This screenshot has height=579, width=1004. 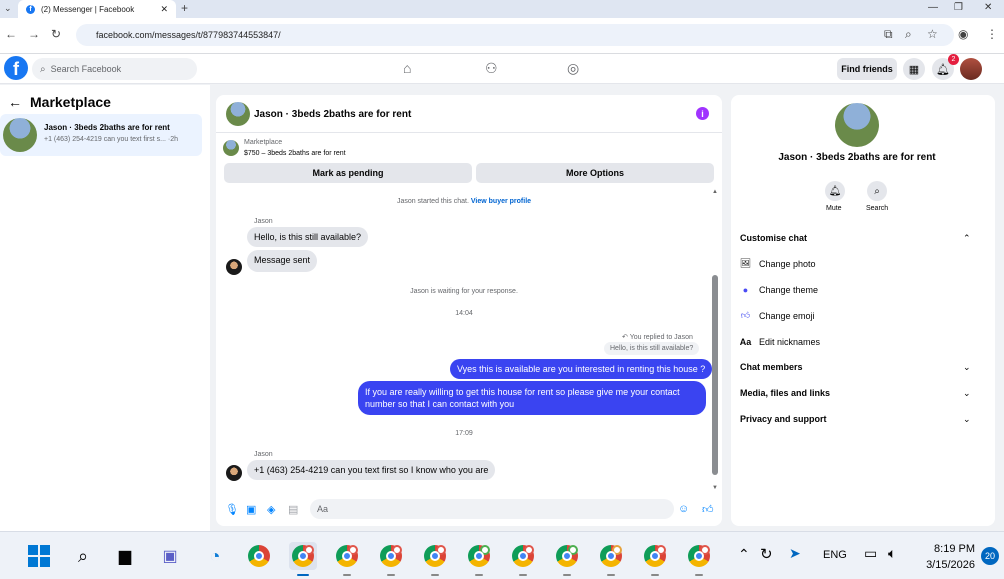 What do you see at coordinates (779, 289) in the screenshot?
I see `change-theme-option: ● Change theme` at bounding box center [779, 289].